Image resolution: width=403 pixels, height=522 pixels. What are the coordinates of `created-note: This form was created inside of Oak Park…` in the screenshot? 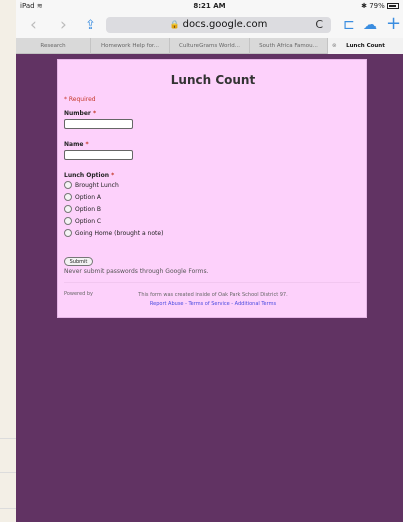 It's located at (213, 295).